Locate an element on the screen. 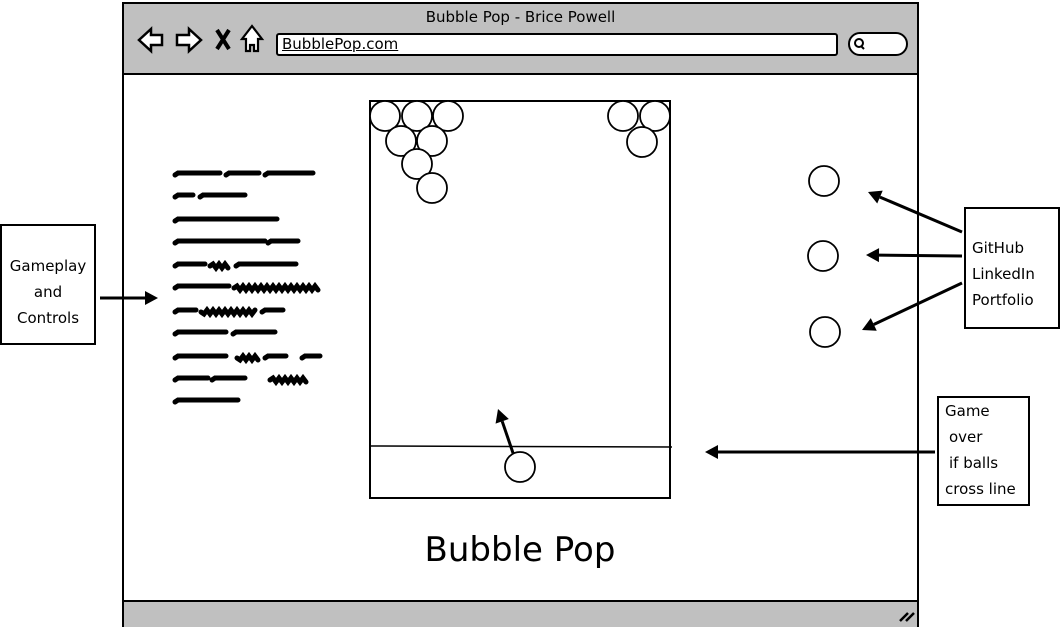 This screenshot has width=1063, height=628. note-game-over: Game over if balls cross line is located at coordinates (983, 451).